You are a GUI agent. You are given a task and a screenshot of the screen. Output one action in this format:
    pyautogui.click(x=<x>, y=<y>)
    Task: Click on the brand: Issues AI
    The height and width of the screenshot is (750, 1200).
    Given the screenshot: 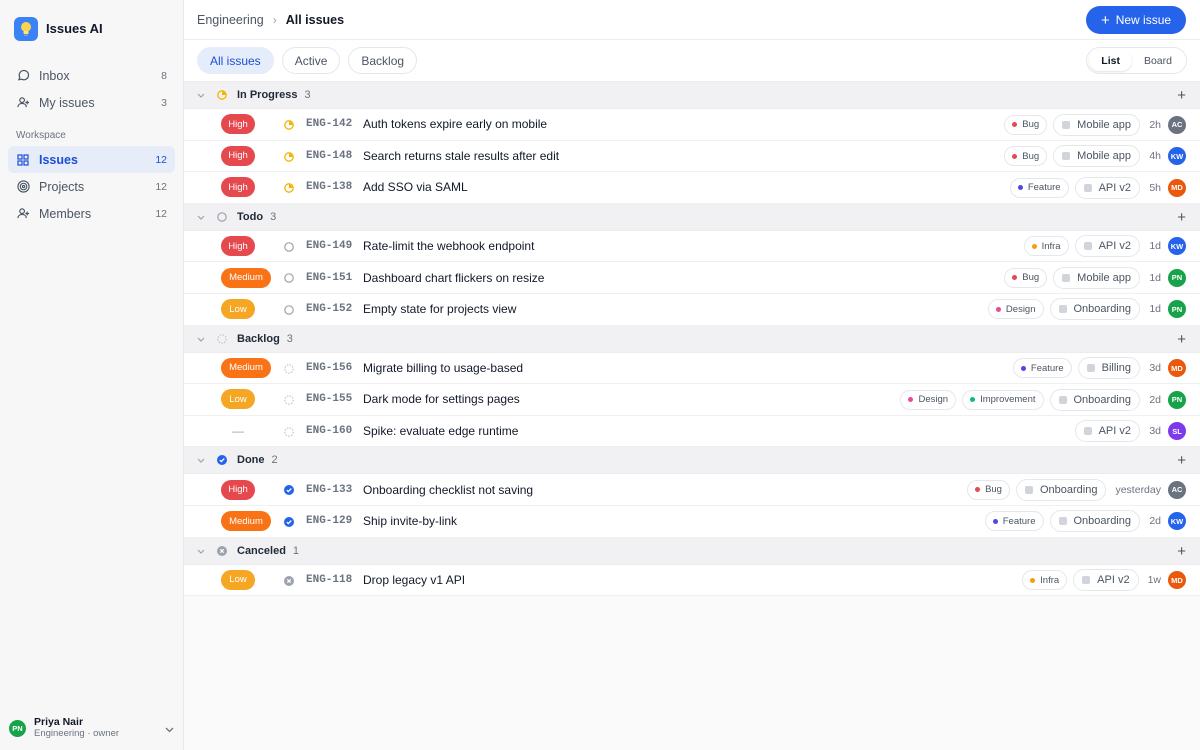 What is the action you would take?
    pyautogui.click(x=91, y=27)
    